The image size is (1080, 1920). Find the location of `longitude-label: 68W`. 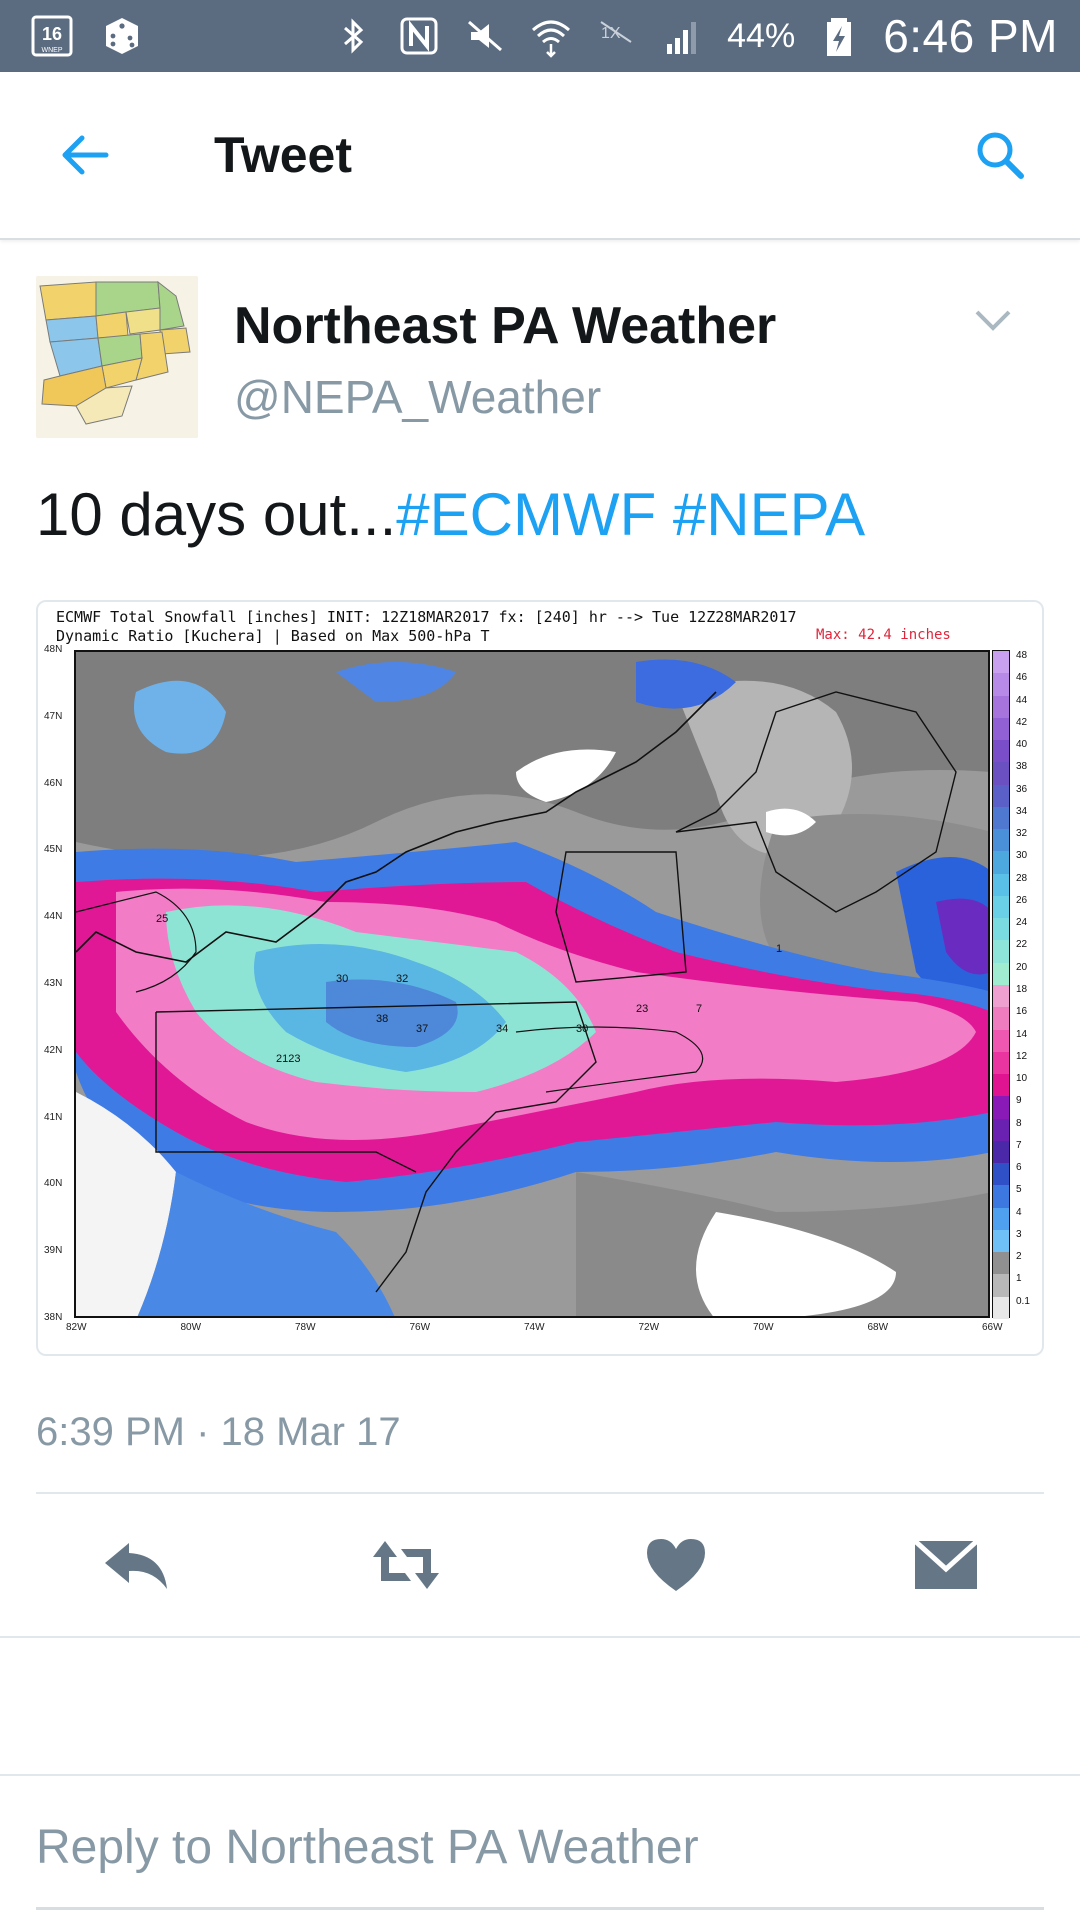

longitude-label: 68W is located at coordinates (878, 1327).